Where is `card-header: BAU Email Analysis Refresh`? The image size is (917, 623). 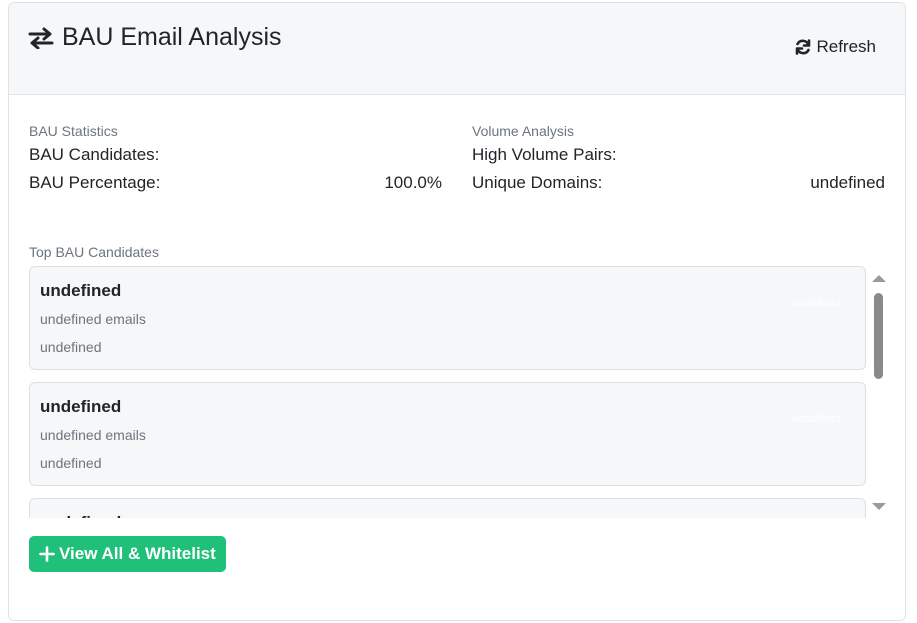
card-header: BAU Email Analysis Refresh is located at coordinates (457, 49).